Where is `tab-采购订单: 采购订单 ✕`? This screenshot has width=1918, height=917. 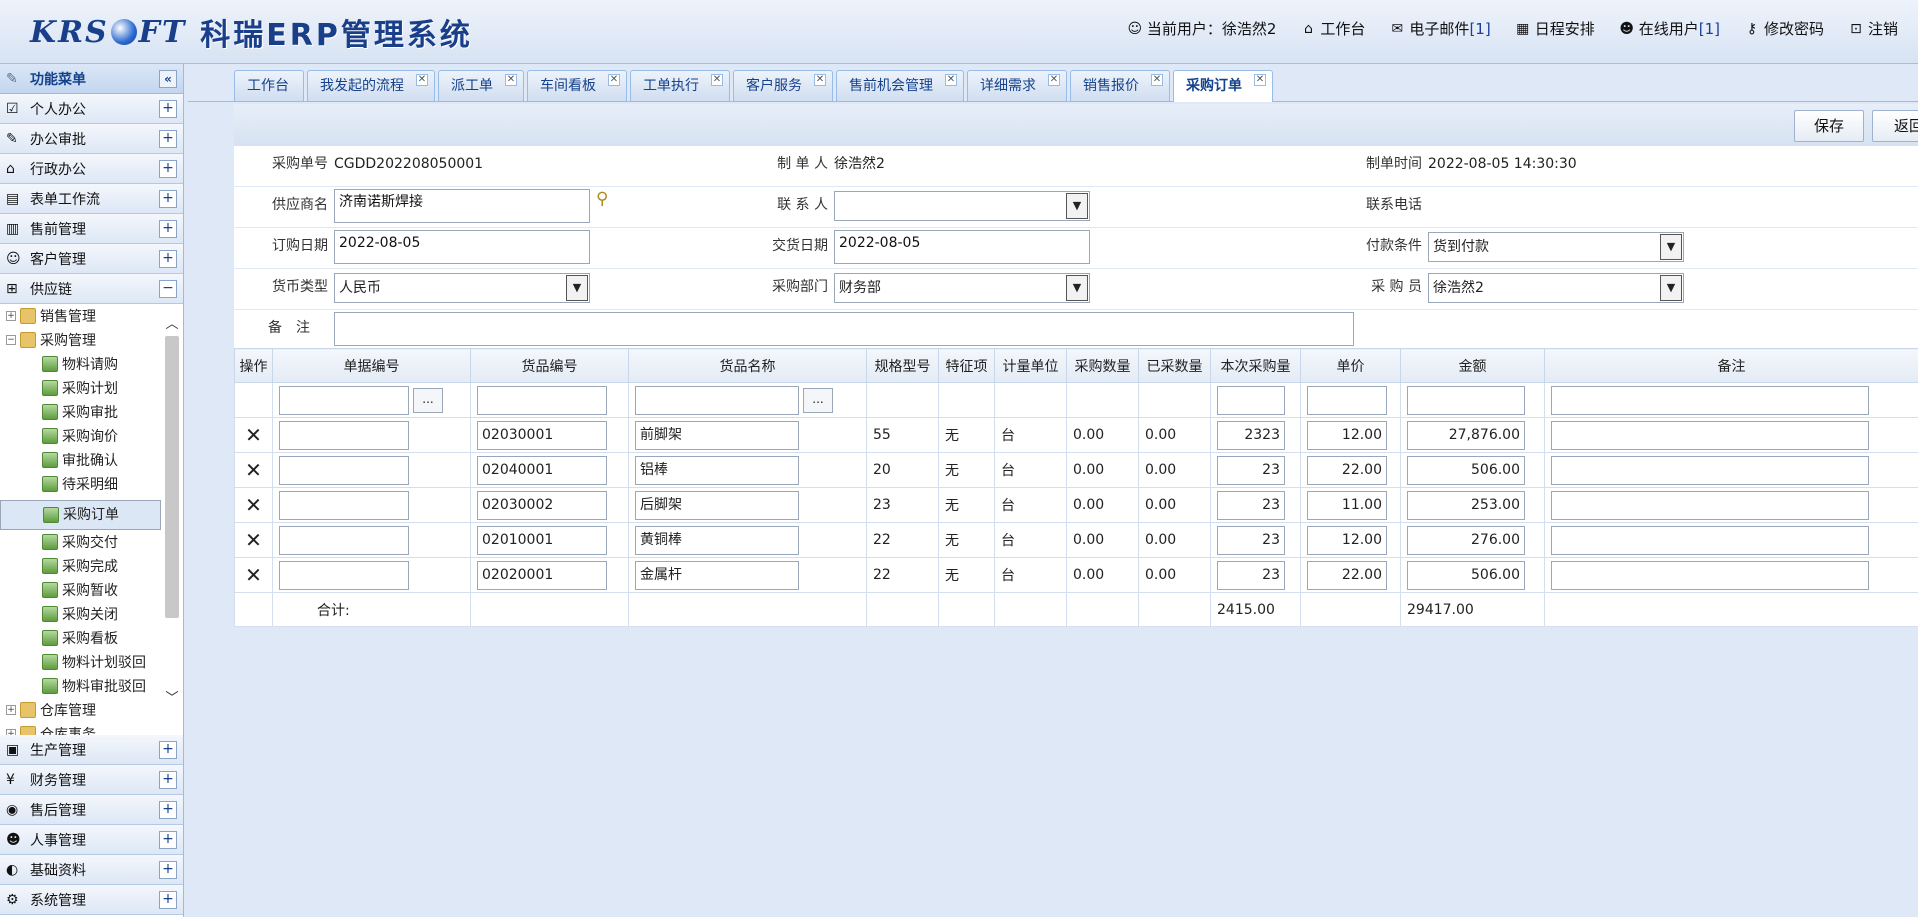
tab-采购订单: 采购订单 ✕ is located at coordinates (1223, 86).